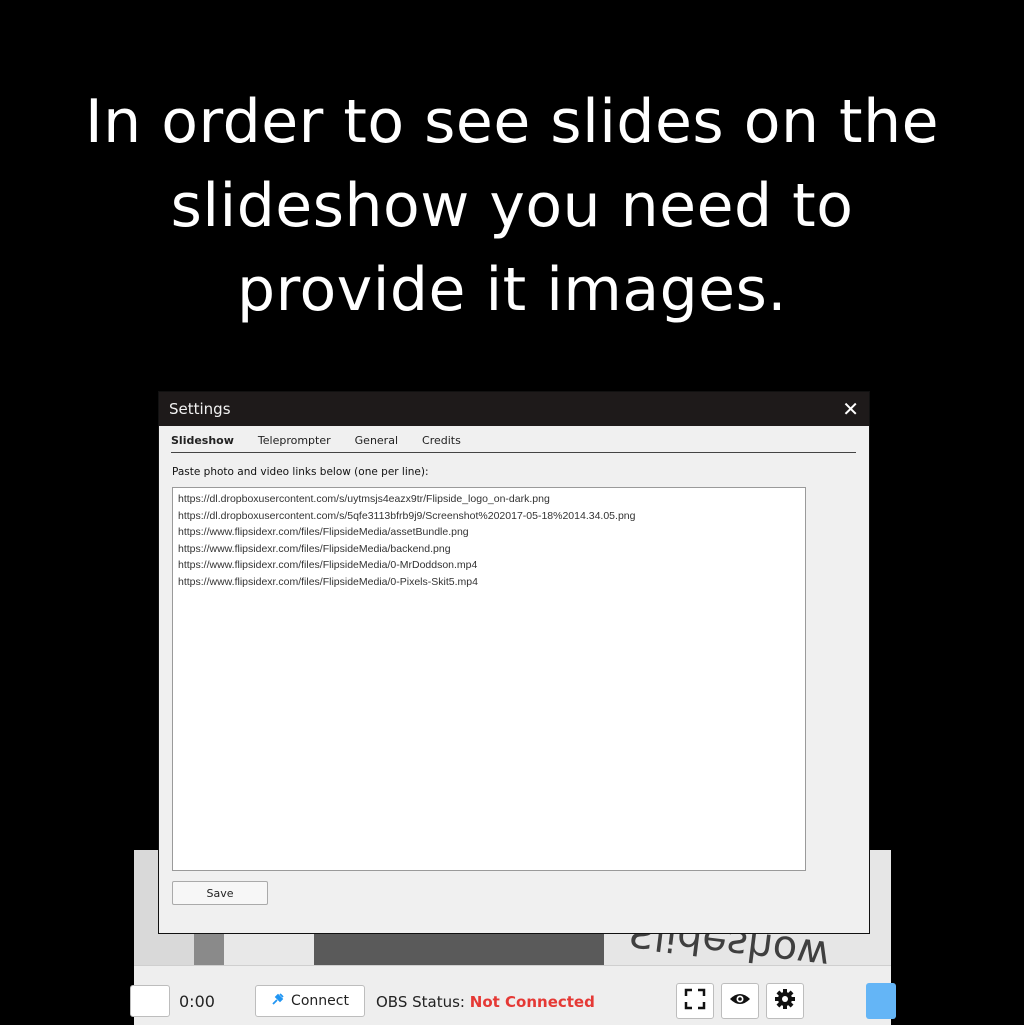 This screenshot has width=1024, height=1025. I want to click on fullscreen-button, so click(695, 1001).